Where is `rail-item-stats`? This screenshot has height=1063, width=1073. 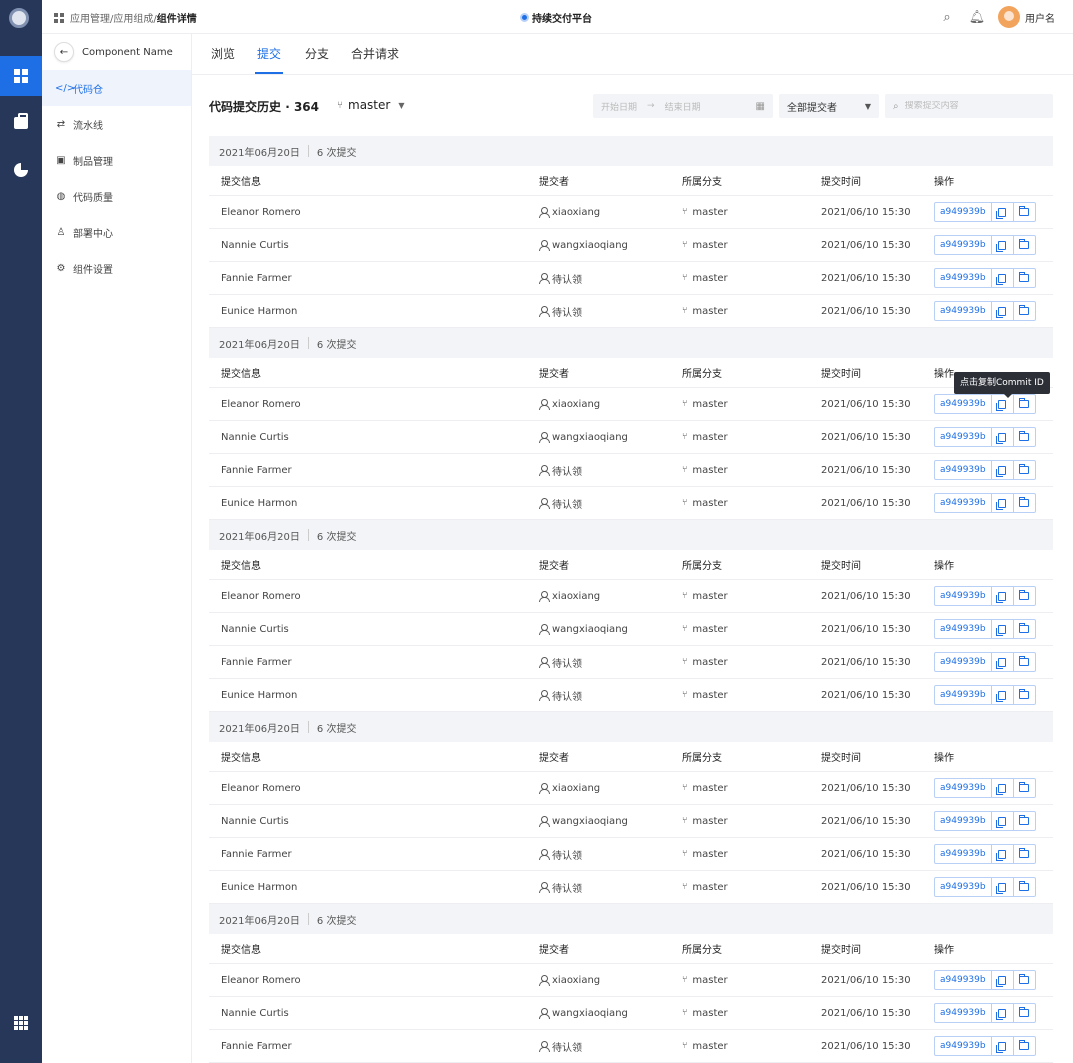
rail-item-stats is located at coordinates (21, 170).